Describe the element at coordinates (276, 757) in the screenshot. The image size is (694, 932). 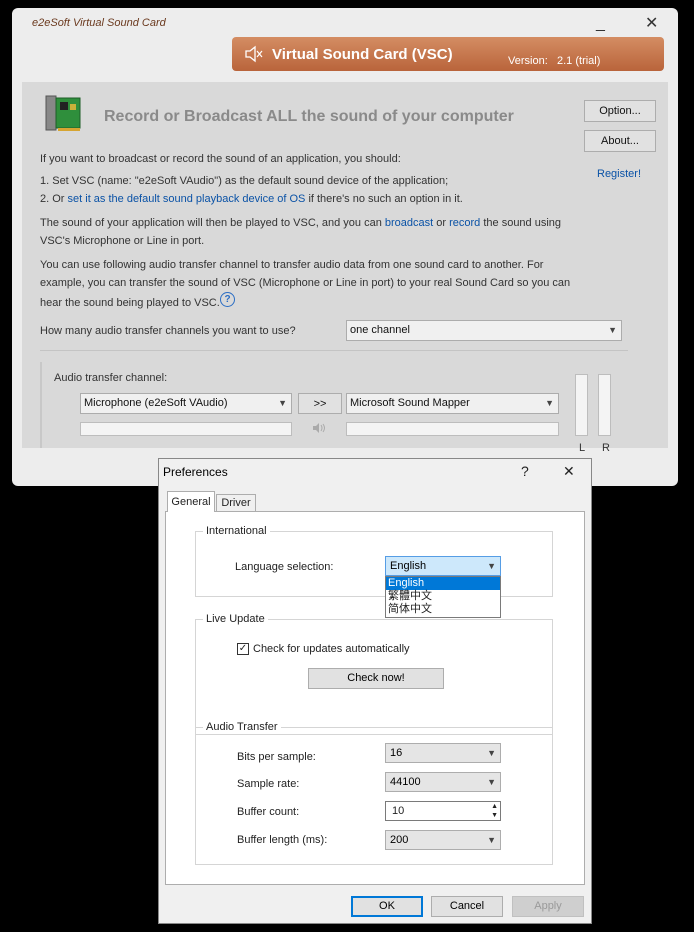
I see `bits-label: Bits per sample:` at that location.